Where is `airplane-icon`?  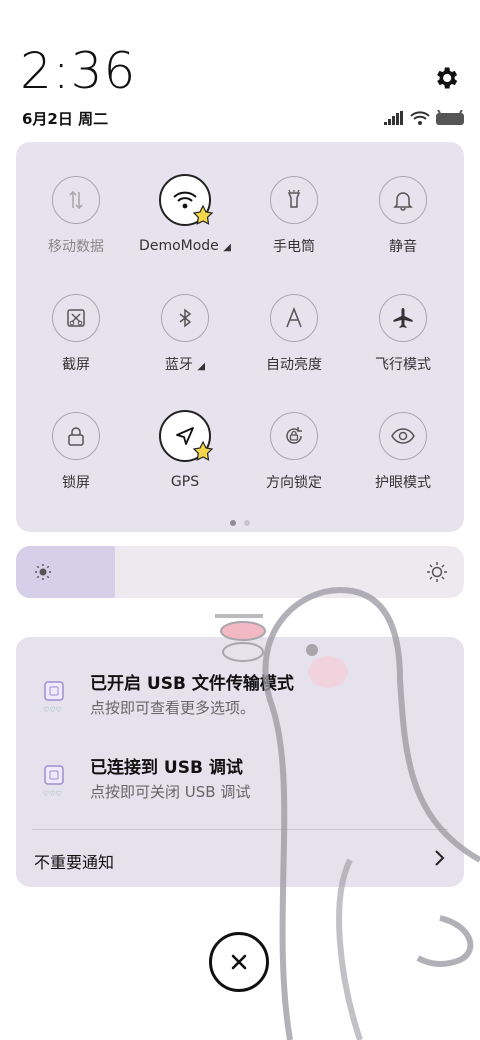 airplane-icon is located at coordinates (403, 318).